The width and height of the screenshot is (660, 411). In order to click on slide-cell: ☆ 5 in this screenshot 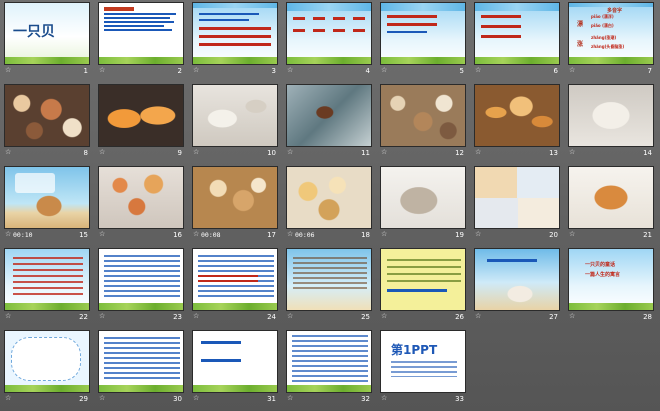, I will do `click(423, 39)`.